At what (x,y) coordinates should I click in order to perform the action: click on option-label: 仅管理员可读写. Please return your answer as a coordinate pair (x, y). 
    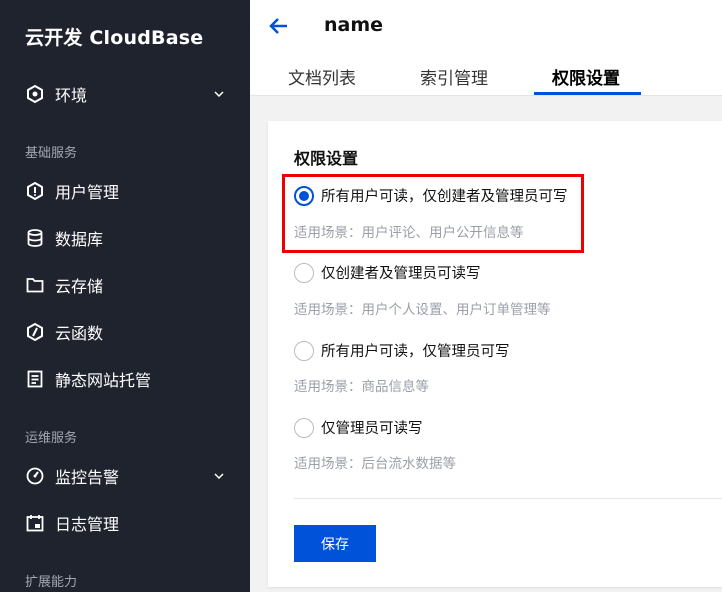
    Looking at the image, I should click on (372, 429).